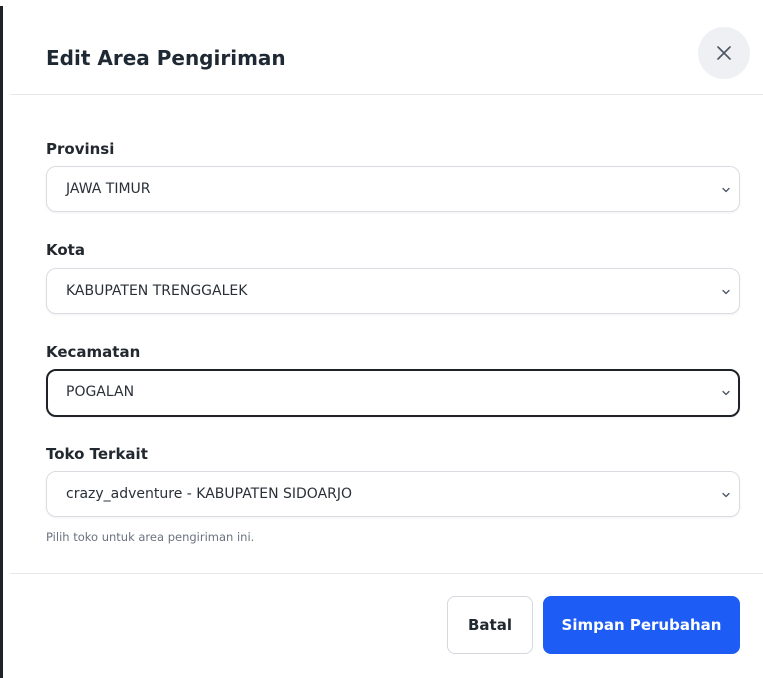 Image resolution: width=763 pixels, height=678 pixels. What do you see at coordinates (157, 291) in the screenshot?
I see `city-value: KABUPATEN TRENGGALEK` at bounding box center [157, 291].